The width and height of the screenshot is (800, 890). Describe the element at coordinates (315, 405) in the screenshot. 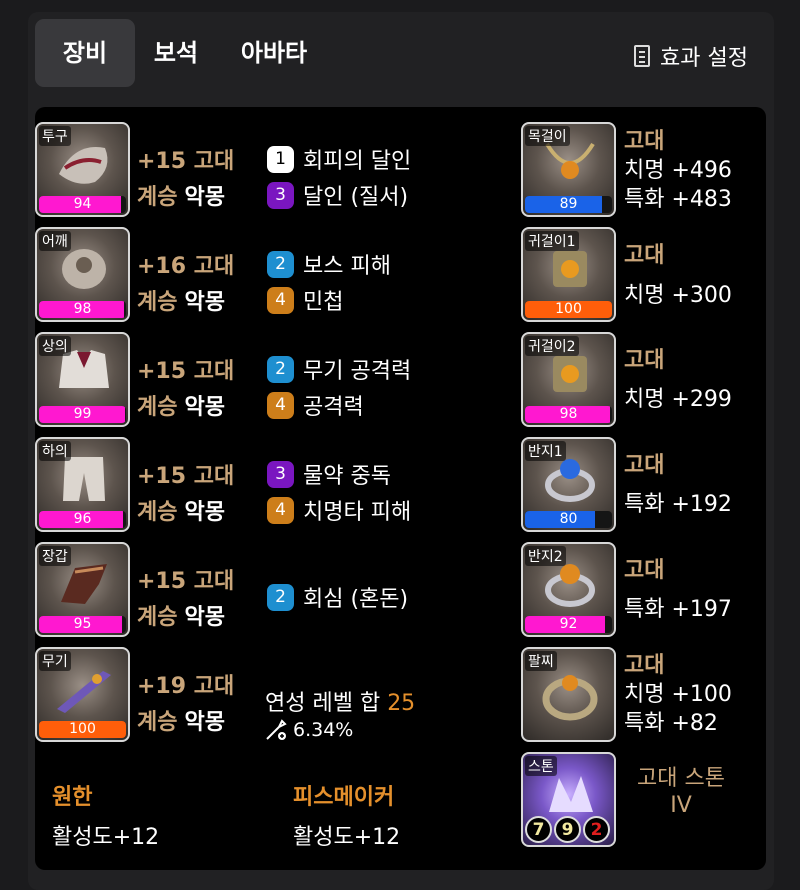

I see `engraving-row: 4 공격력` at that location.